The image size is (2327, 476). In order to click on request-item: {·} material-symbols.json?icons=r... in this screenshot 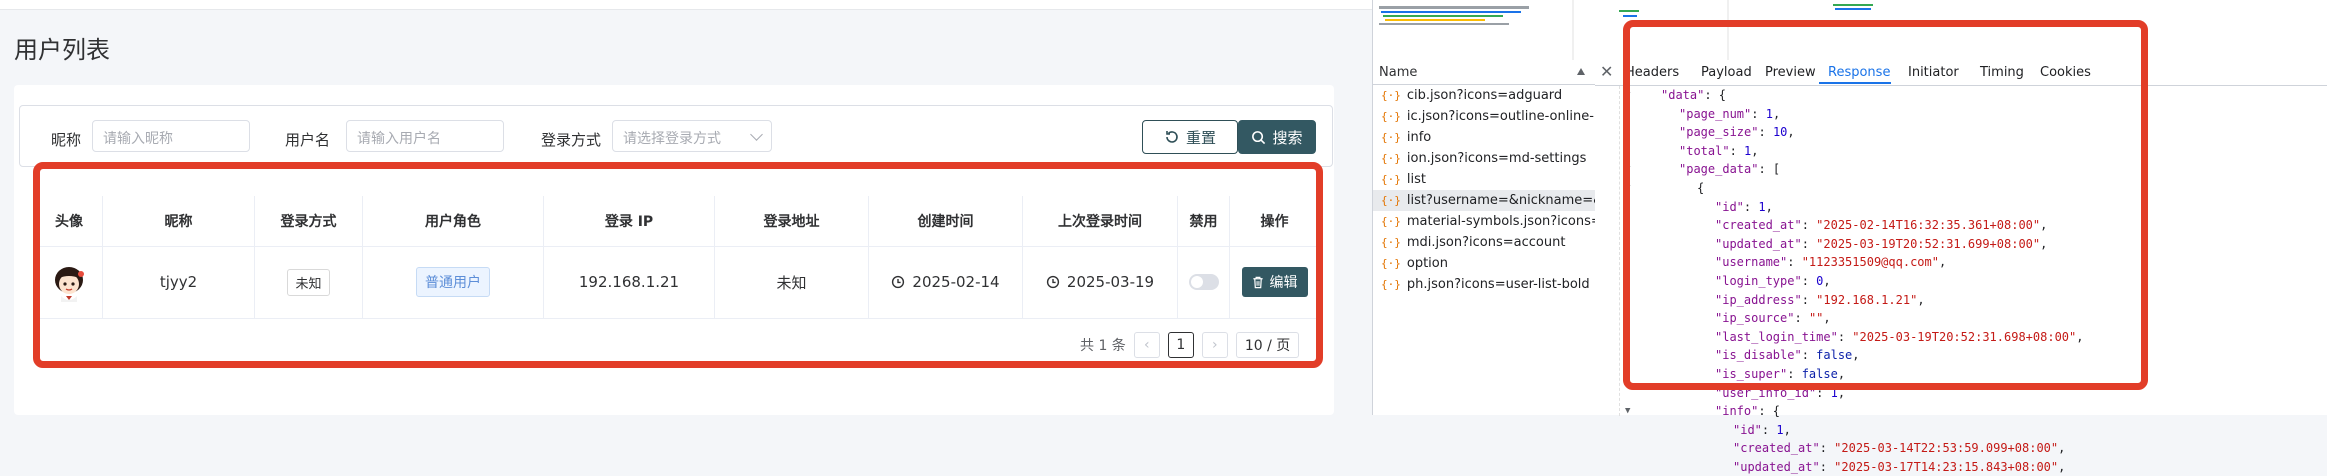, I will do `click(1484, 221)`.